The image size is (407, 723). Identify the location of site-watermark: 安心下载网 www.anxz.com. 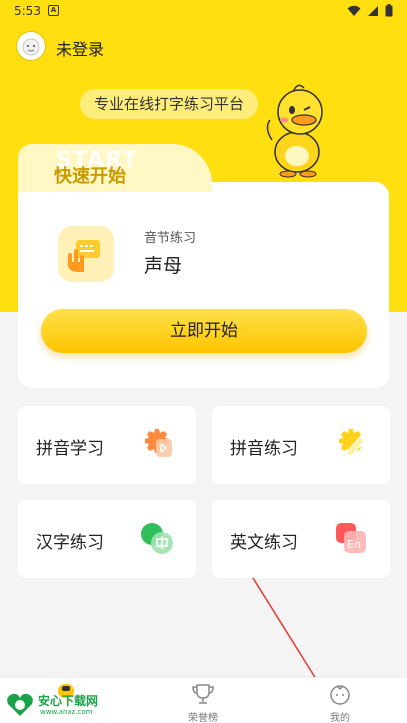
(56, 705).